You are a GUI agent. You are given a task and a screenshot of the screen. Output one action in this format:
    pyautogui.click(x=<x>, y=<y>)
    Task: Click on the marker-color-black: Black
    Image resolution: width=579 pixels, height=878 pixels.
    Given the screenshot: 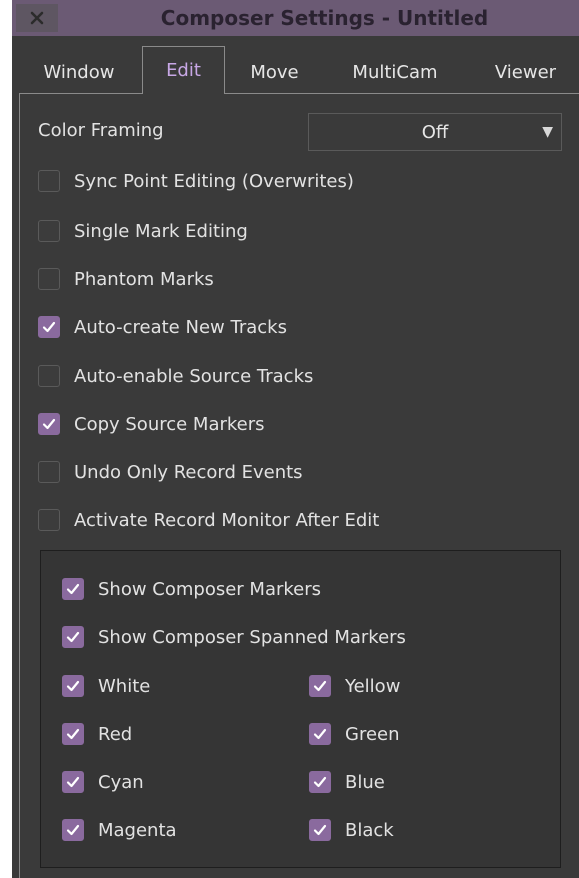 What is the action you would take?
    pyautogui.click(x=351, y=830)
    